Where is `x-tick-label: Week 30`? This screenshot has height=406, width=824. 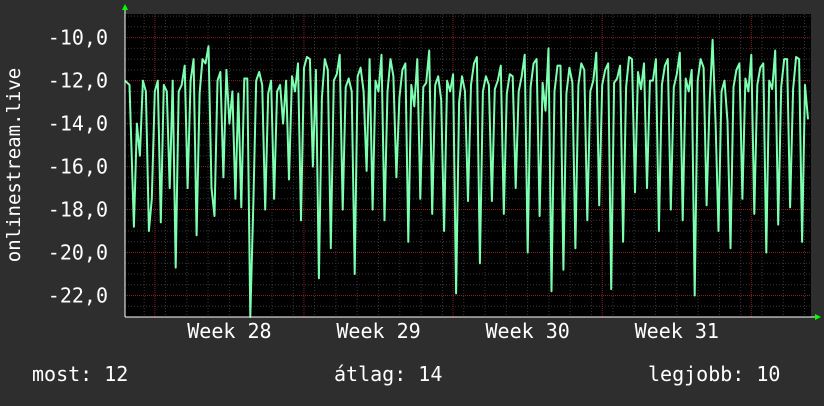
x-tick-label: Week 30 is located at coordinates (528, 331).